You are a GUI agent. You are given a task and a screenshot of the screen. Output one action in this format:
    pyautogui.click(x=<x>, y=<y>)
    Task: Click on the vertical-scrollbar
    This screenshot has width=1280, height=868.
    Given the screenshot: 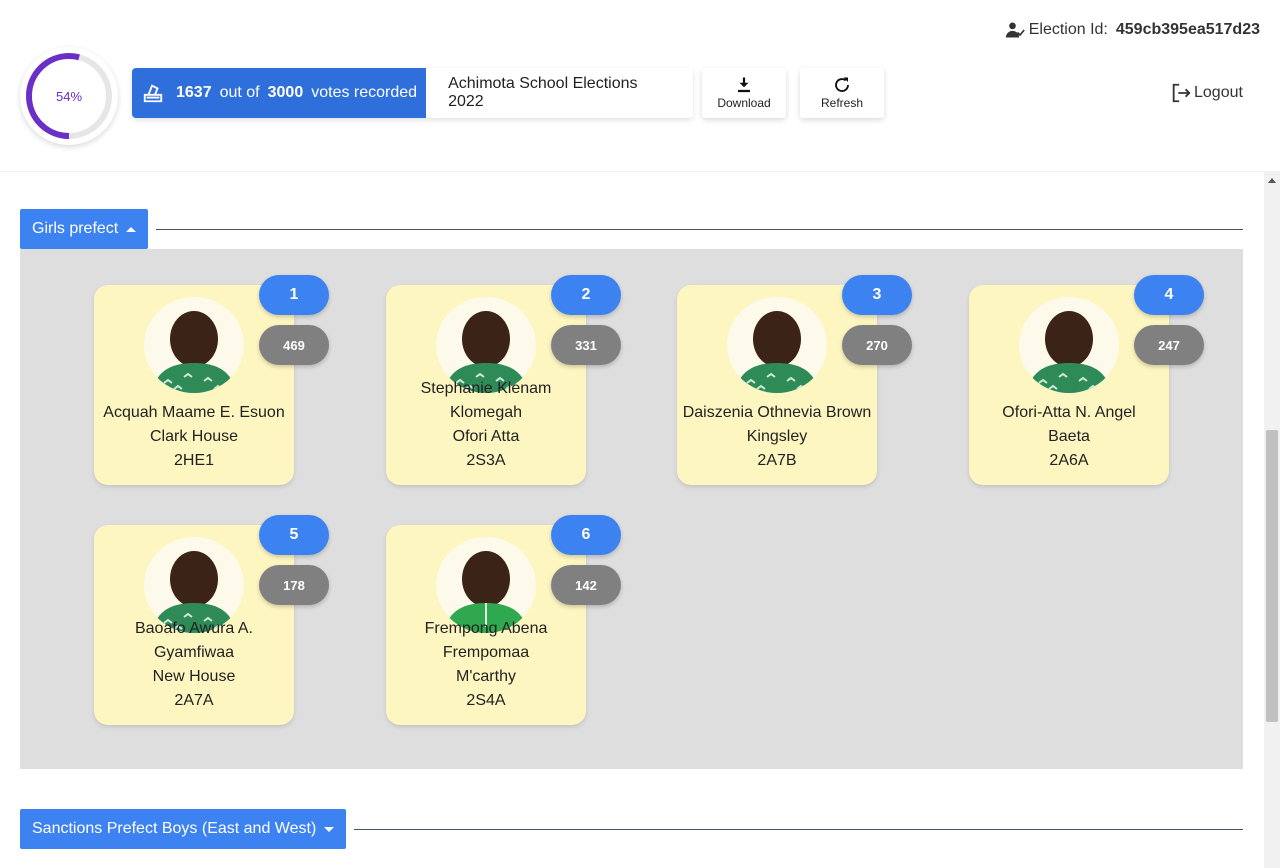 What is the action you would take?
    pyautogui.click(x=1272, y=520)
    